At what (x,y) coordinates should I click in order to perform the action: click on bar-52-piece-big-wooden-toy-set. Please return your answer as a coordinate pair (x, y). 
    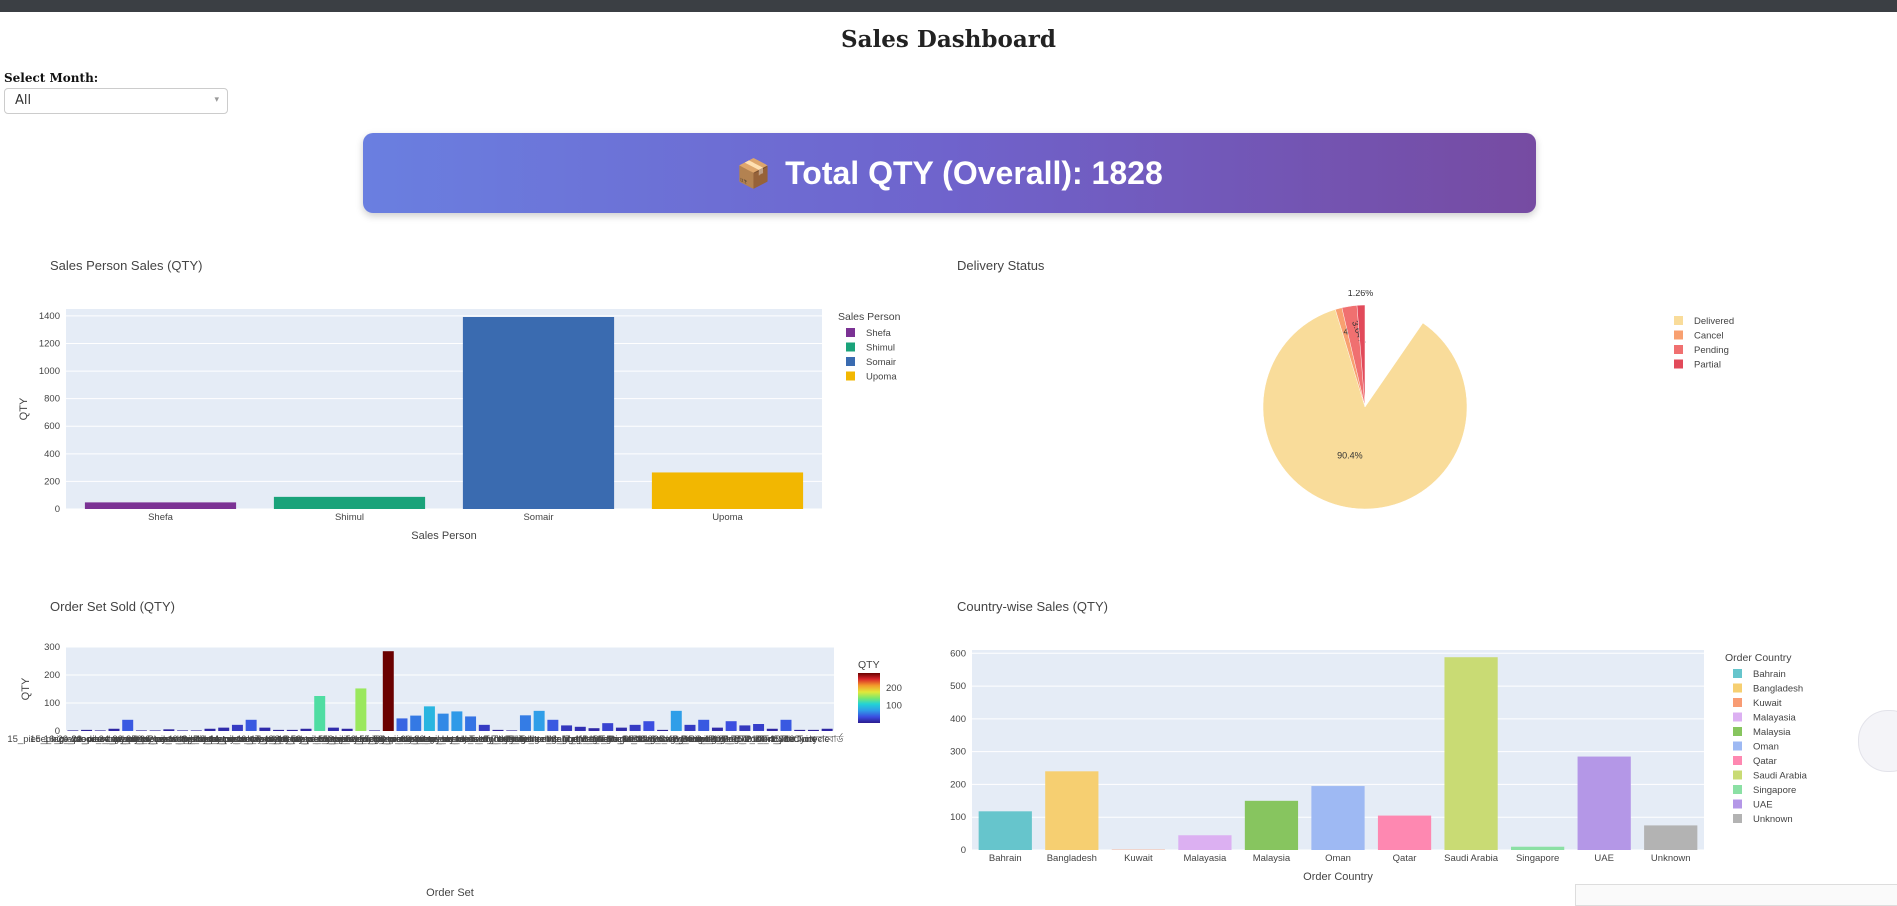
    Looking at the image, I should click on (388, 691).